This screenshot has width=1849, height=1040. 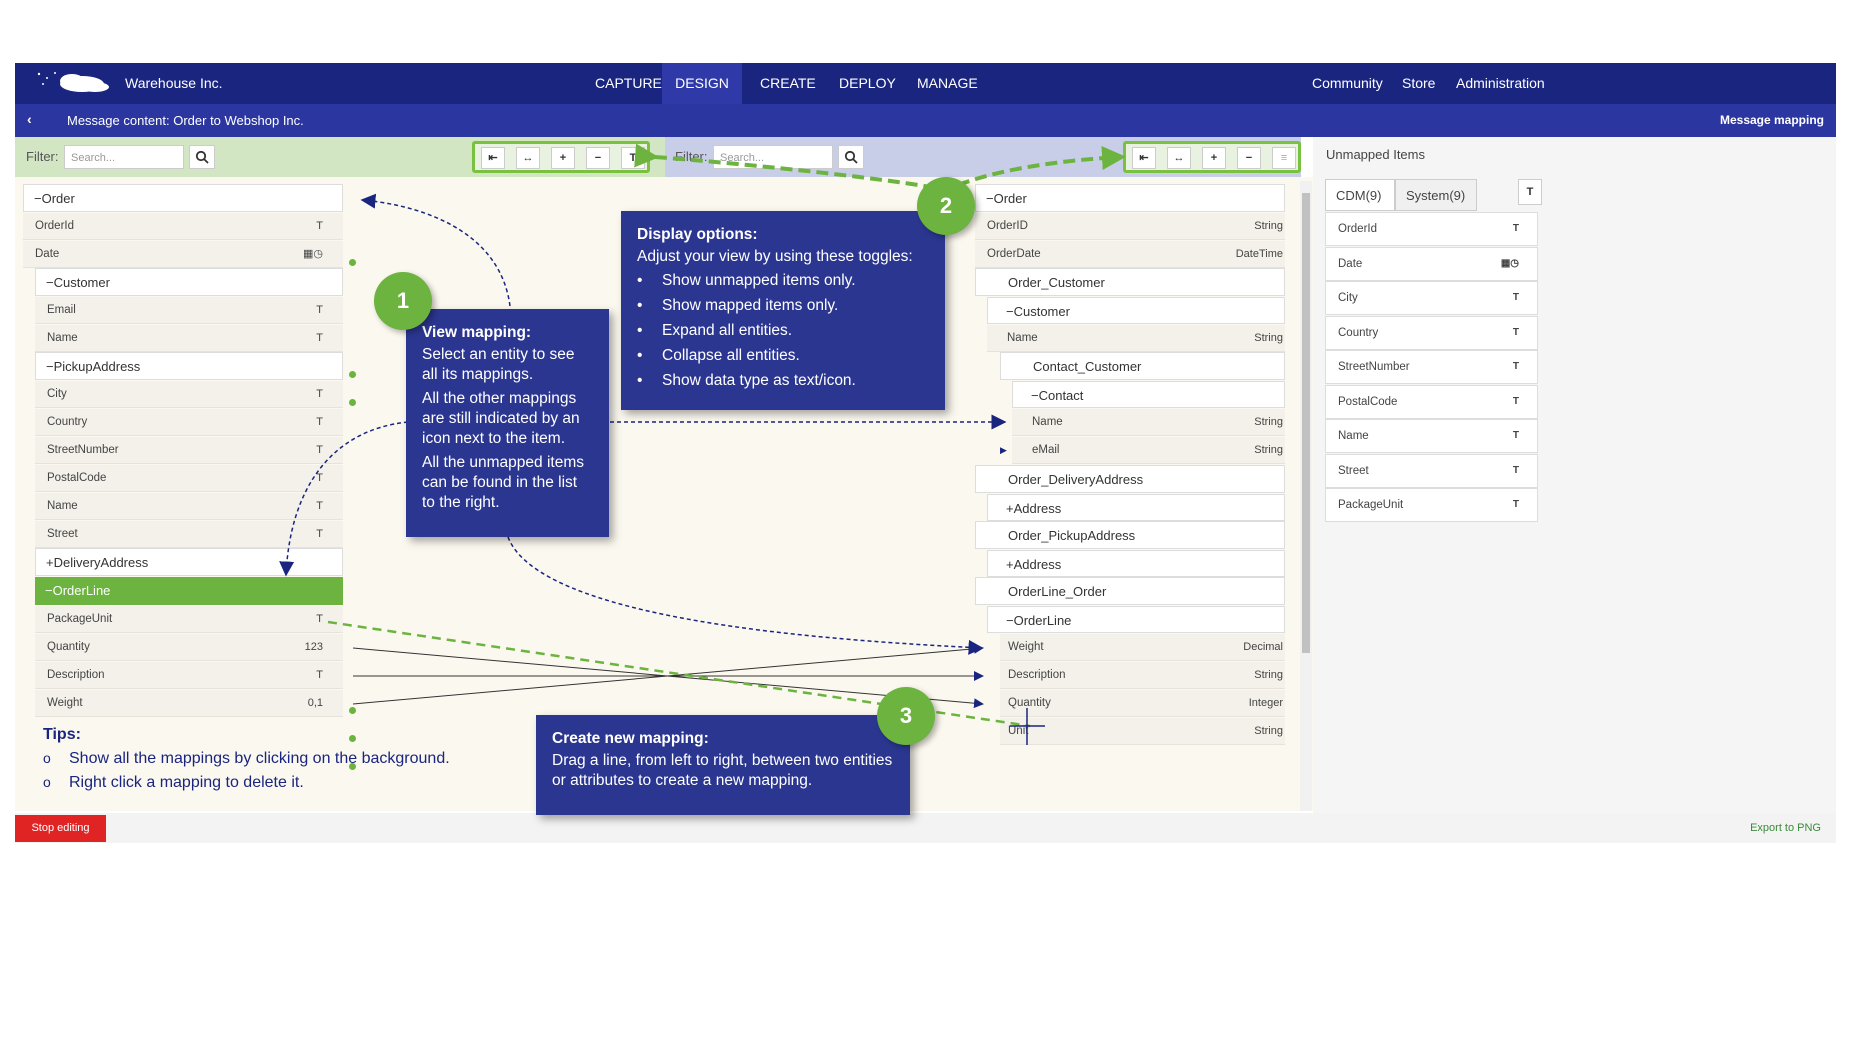 What do you see at coordinates (189, 534) in the screenshot?
I see `attribute-row: Street T` at bounding box center [189, 534].